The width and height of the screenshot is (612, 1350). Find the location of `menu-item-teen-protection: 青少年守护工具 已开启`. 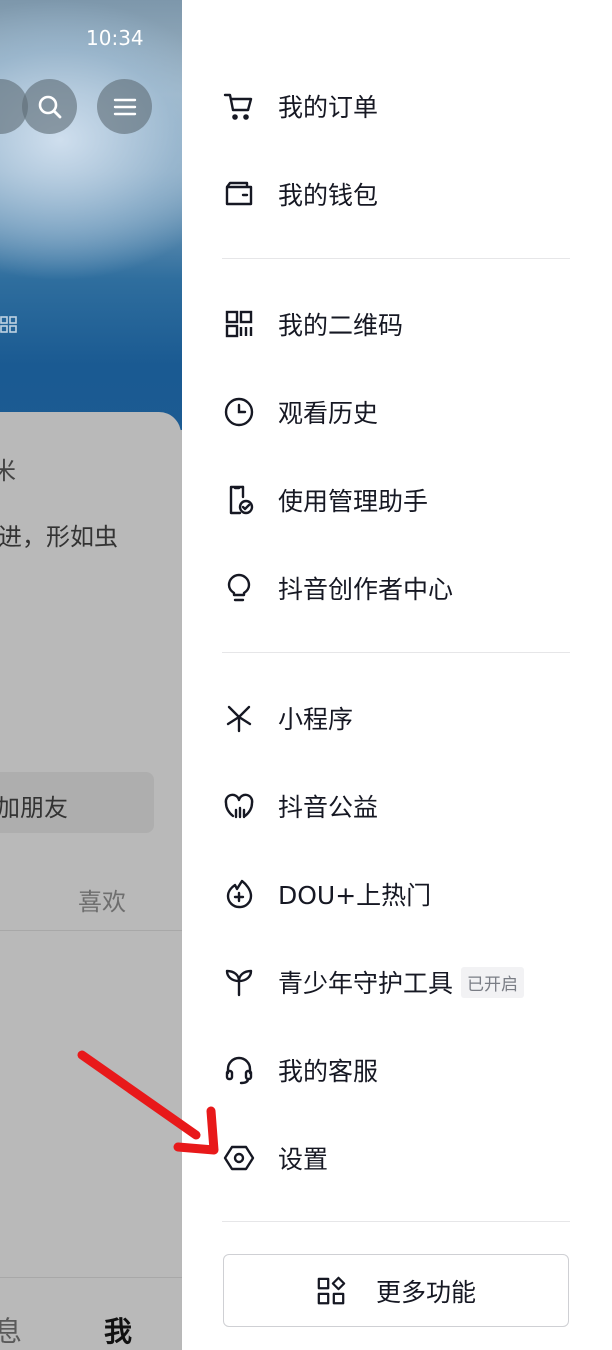

menu-item-teen-protection: 青少年守护工具 已开启 is located at coordinates (373, 982).